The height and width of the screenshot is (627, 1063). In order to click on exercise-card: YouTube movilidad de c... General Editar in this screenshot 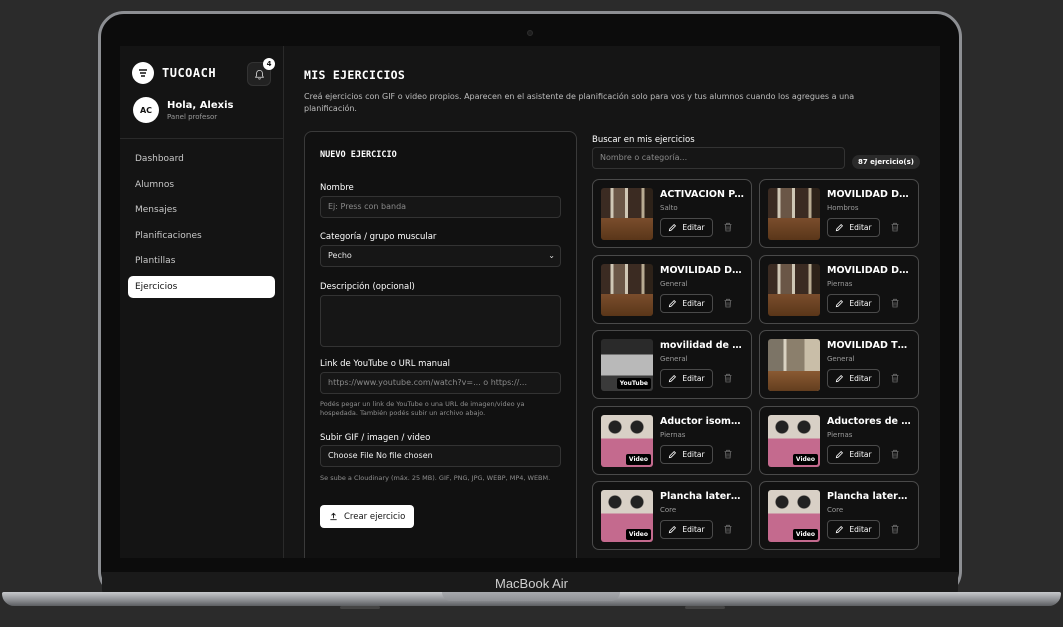, I will do `click(672, 364)`.